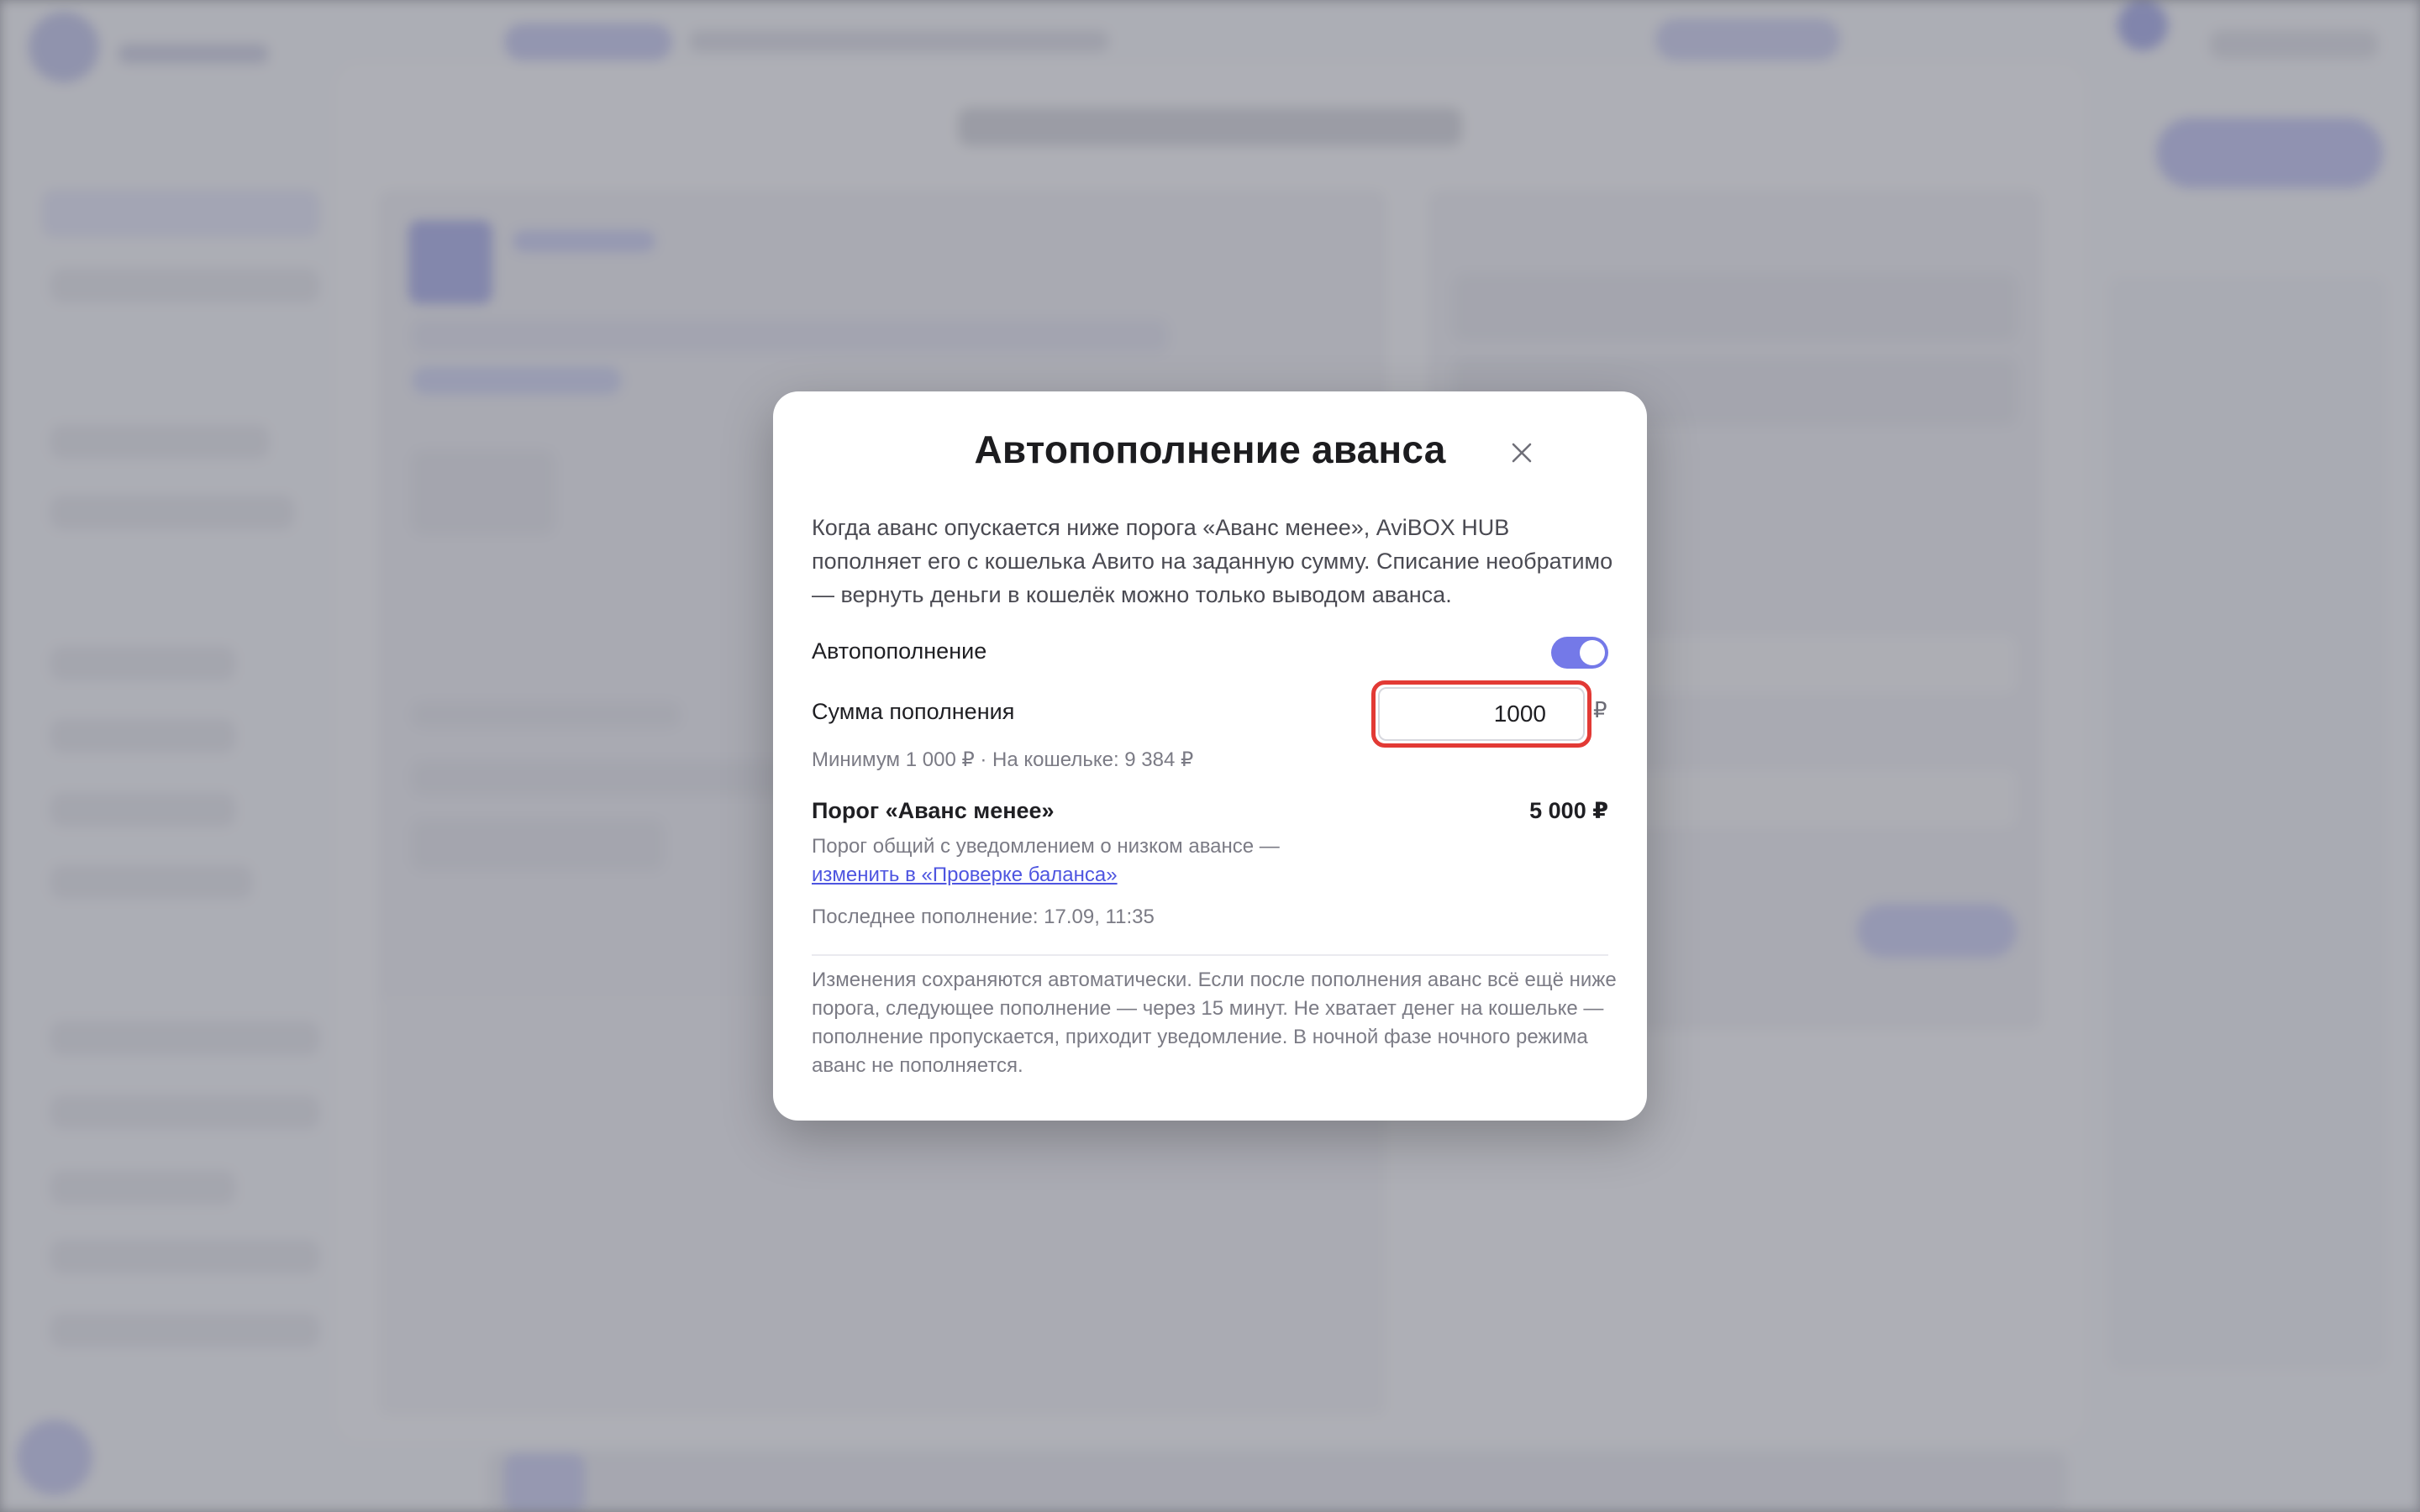 The height and width of the screenshot is (1512, 2420). What do you see at coordinates (965, 875) in the screenshot?
I see `balance-check-link: изменить в «Проверке баланса»` at bounding box center [965, 875].